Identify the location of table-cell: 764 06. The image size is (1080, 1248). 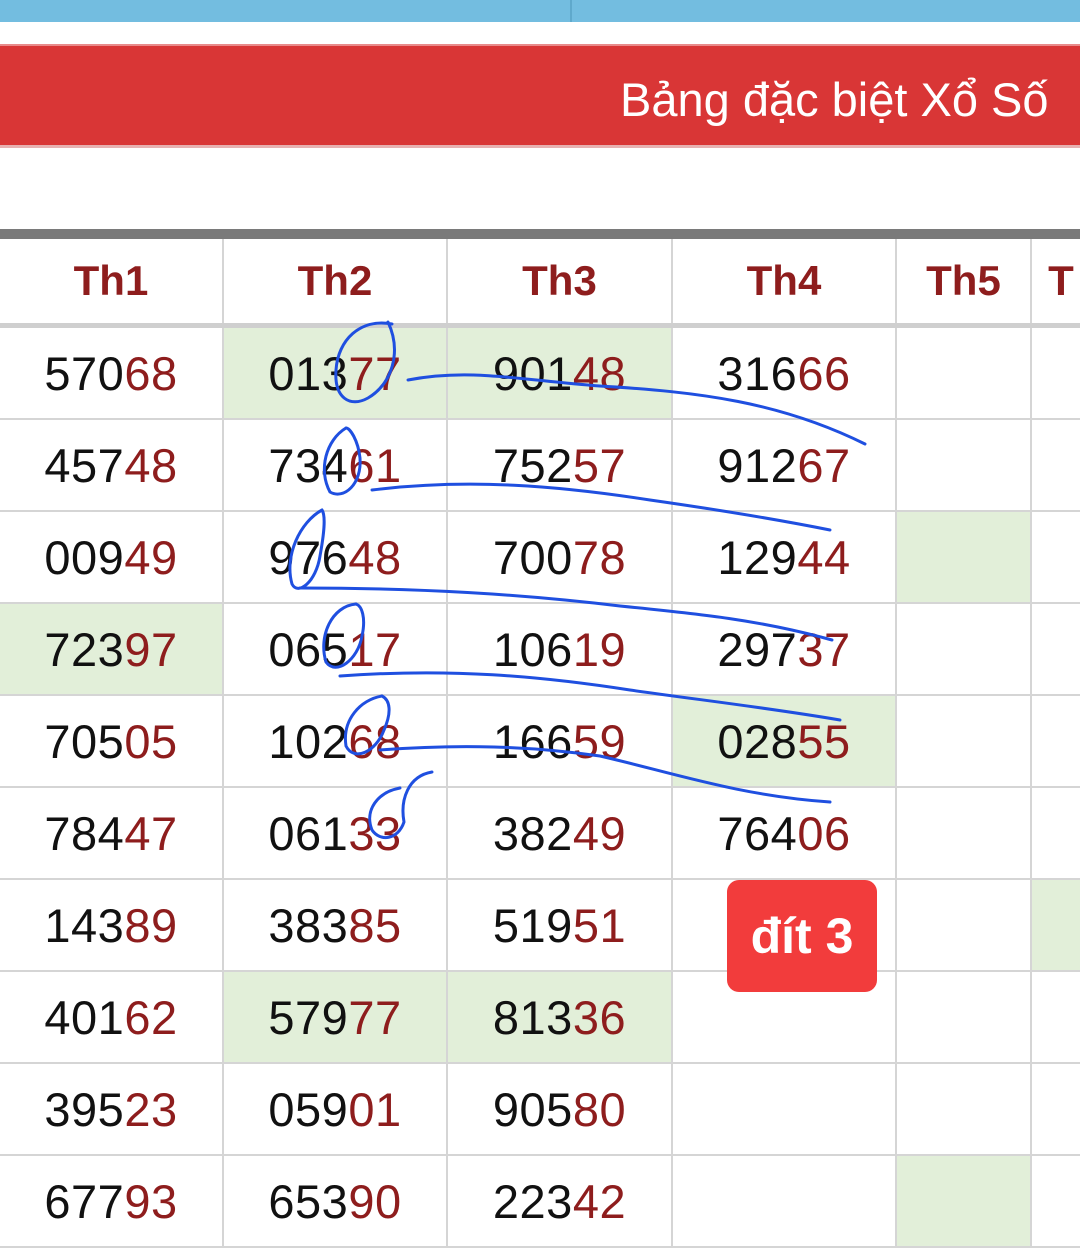
(785, 834).